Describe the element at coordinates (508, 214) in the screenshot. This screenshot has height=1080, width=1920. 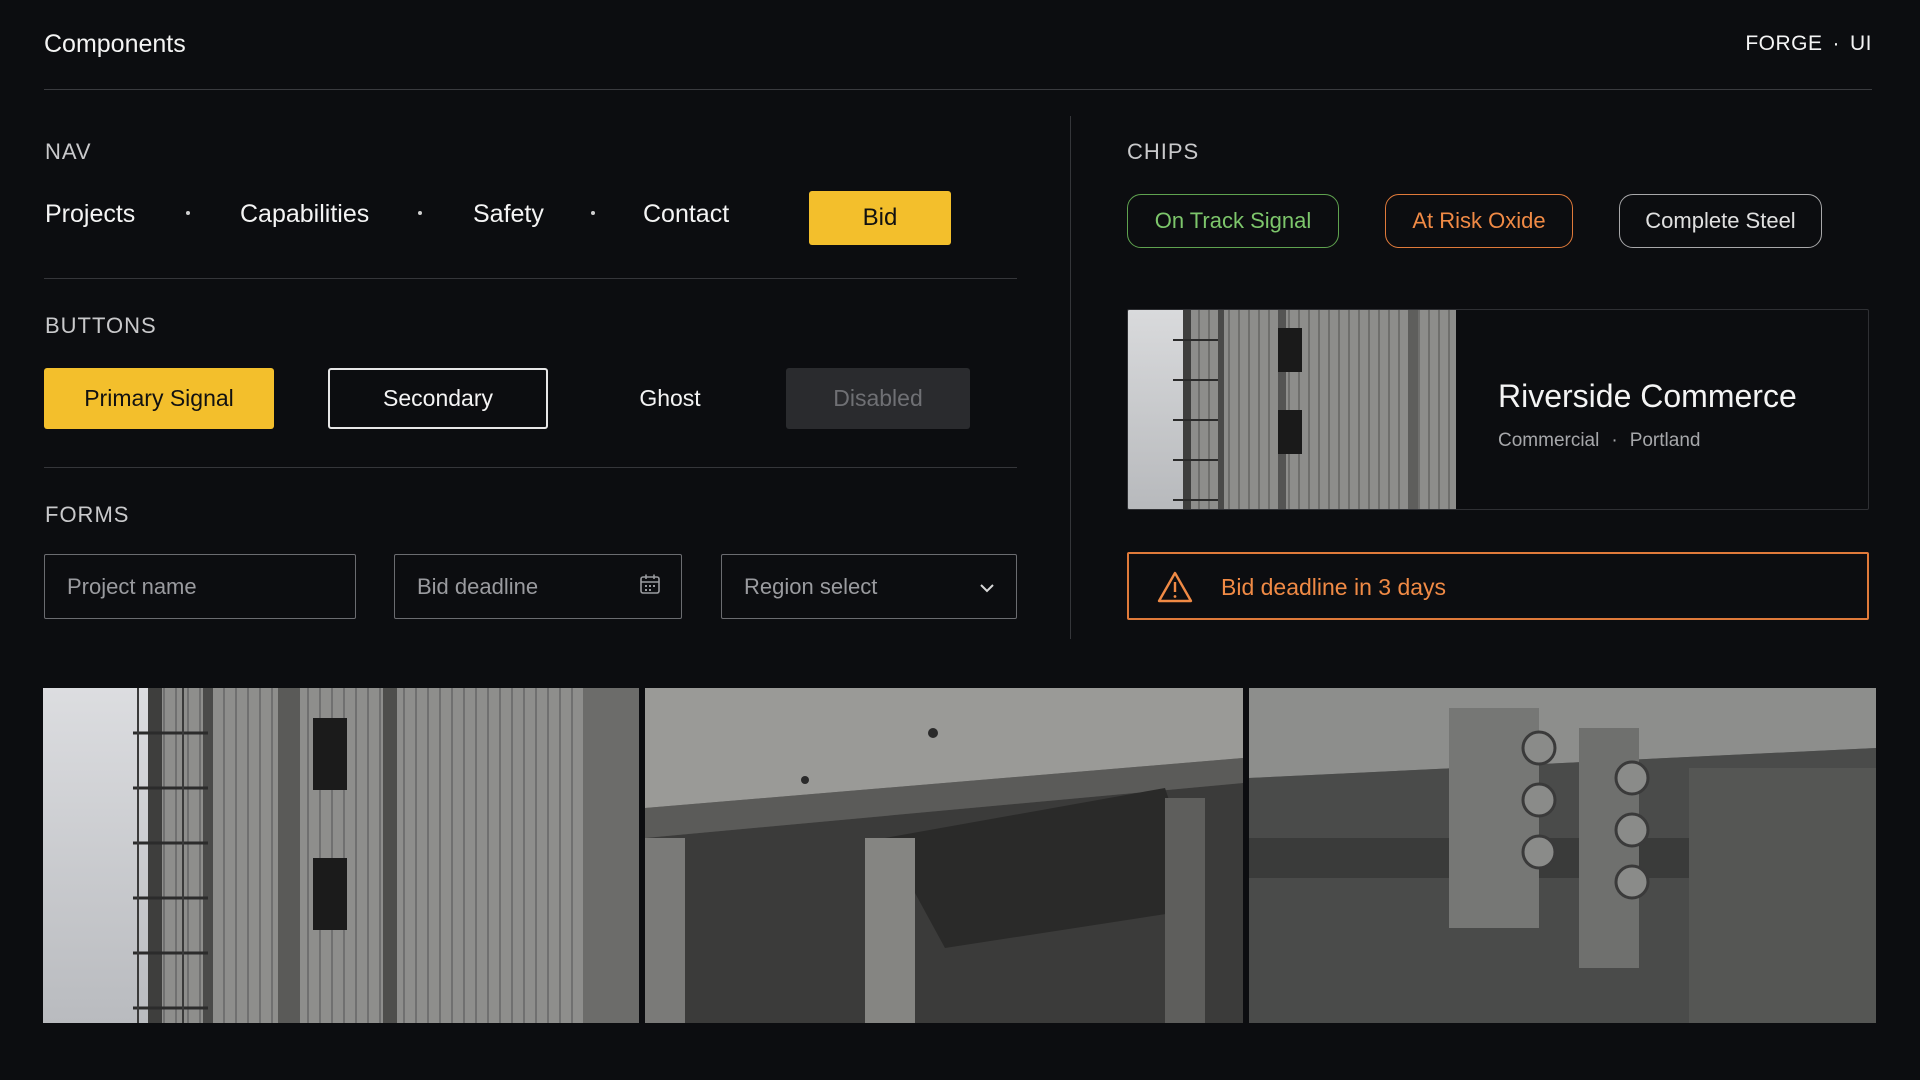
I see `nav-item-safety: Safety` at that location.